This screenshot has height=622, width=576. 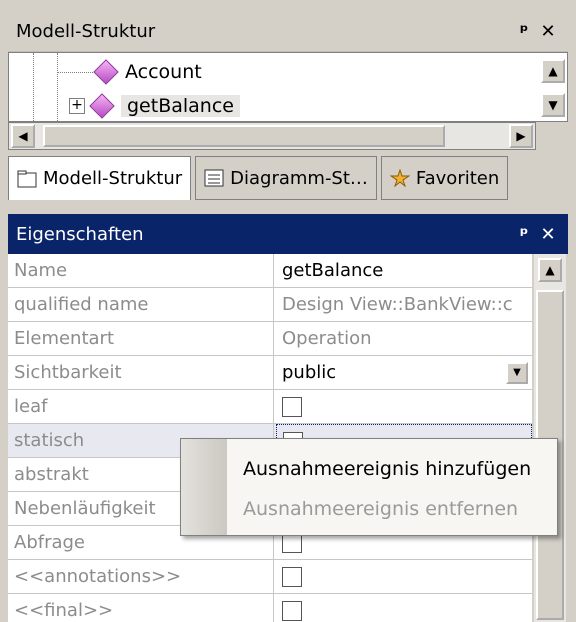 I want to click on horizontal-scrollbar: ◀ ▶, so click(x=272, y=136).